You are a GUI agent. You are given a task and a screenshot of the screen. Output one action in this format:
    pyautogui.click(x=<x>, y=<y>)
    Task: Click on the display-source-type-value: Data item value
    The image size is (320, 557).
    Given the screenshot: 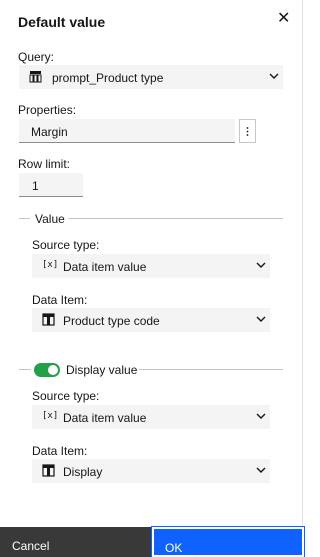 What is the action you would take?
    pyautogui.click(x=105, y=418)
    